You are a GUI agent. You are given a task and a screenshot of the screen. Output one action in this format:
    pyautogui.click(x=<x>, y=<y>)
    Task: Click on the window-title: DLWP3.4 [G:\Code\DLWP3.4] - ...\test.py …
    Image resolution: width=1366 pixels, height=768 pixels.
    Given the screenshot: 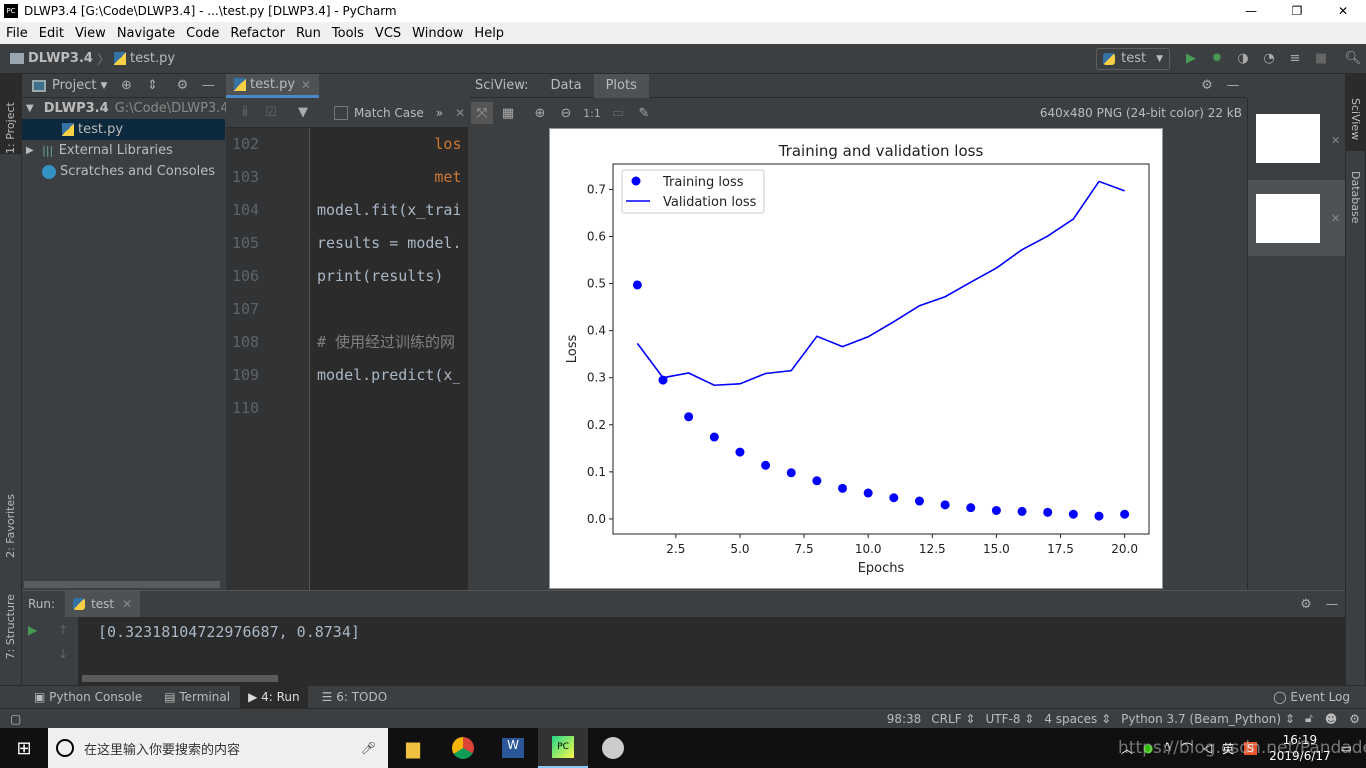 What is the action you would take?
    pyautogui.click(x=210, y=11)
    